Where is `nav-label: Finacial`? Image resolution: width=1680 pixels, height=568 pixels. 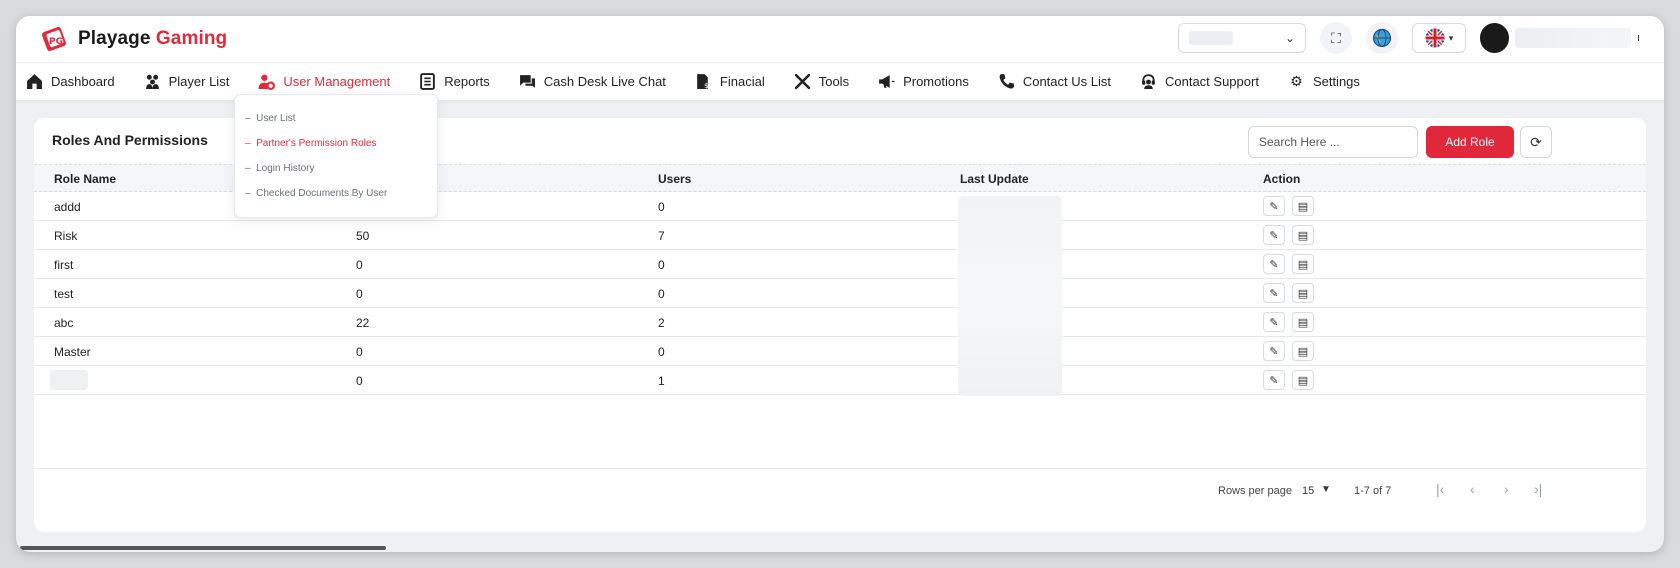 nav-label: Finacial is located at coordinates (742, 81).